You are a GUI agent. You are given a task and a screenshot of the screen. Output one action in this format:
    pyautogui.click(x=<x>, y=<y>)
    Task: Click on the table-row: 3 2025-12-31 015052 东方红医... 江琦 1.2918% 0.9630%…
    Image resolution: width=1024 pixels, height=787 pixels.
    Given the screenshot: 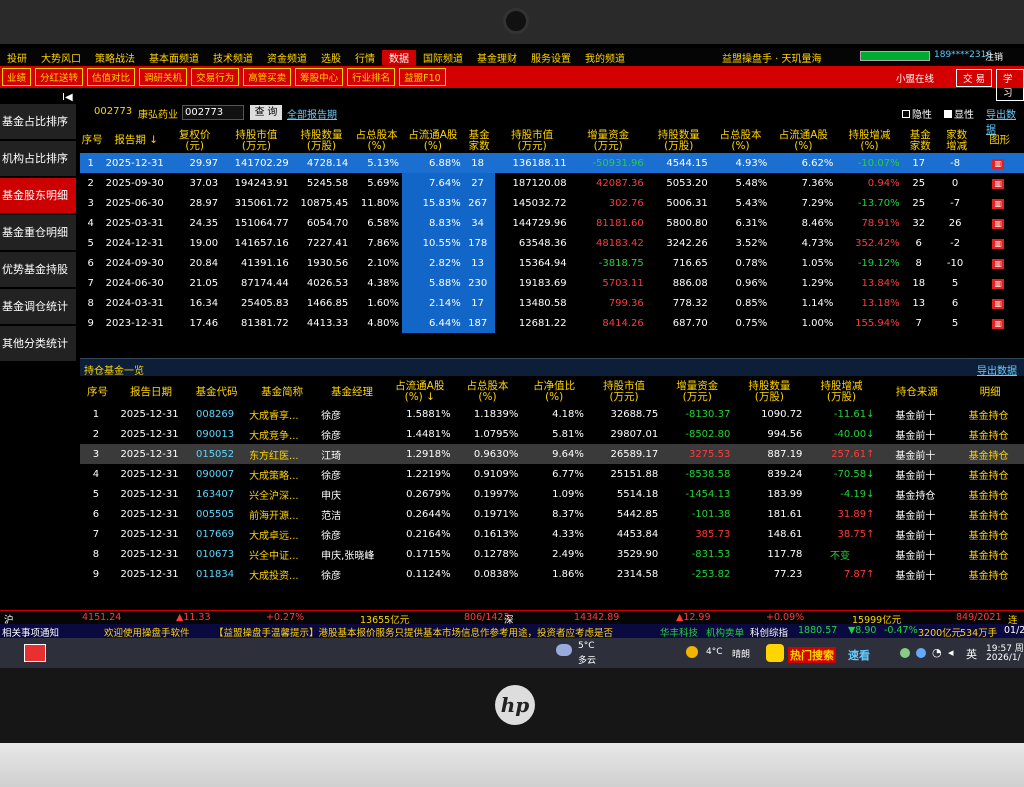 What is the action you would take?
    pyautogui.click(x=552, y=454)
    